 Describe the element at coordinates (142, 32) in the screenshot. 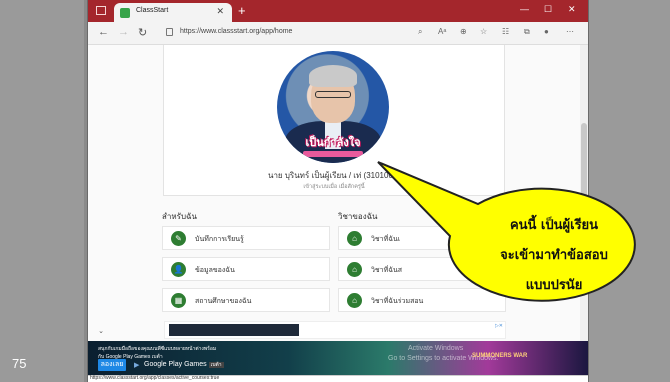

I see `reload-icon: ↻` at that location.